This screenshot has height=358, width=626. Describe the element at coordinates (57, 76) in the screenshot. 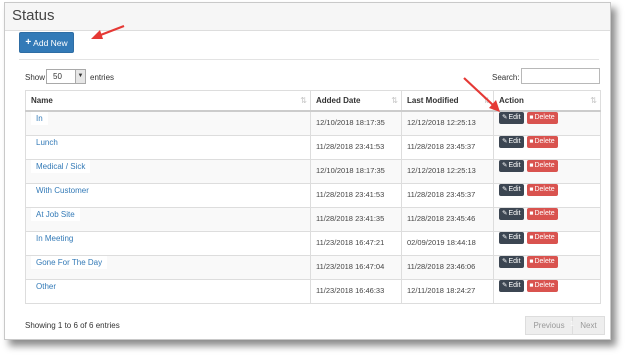

I see `page-length-value: 50` at that location.